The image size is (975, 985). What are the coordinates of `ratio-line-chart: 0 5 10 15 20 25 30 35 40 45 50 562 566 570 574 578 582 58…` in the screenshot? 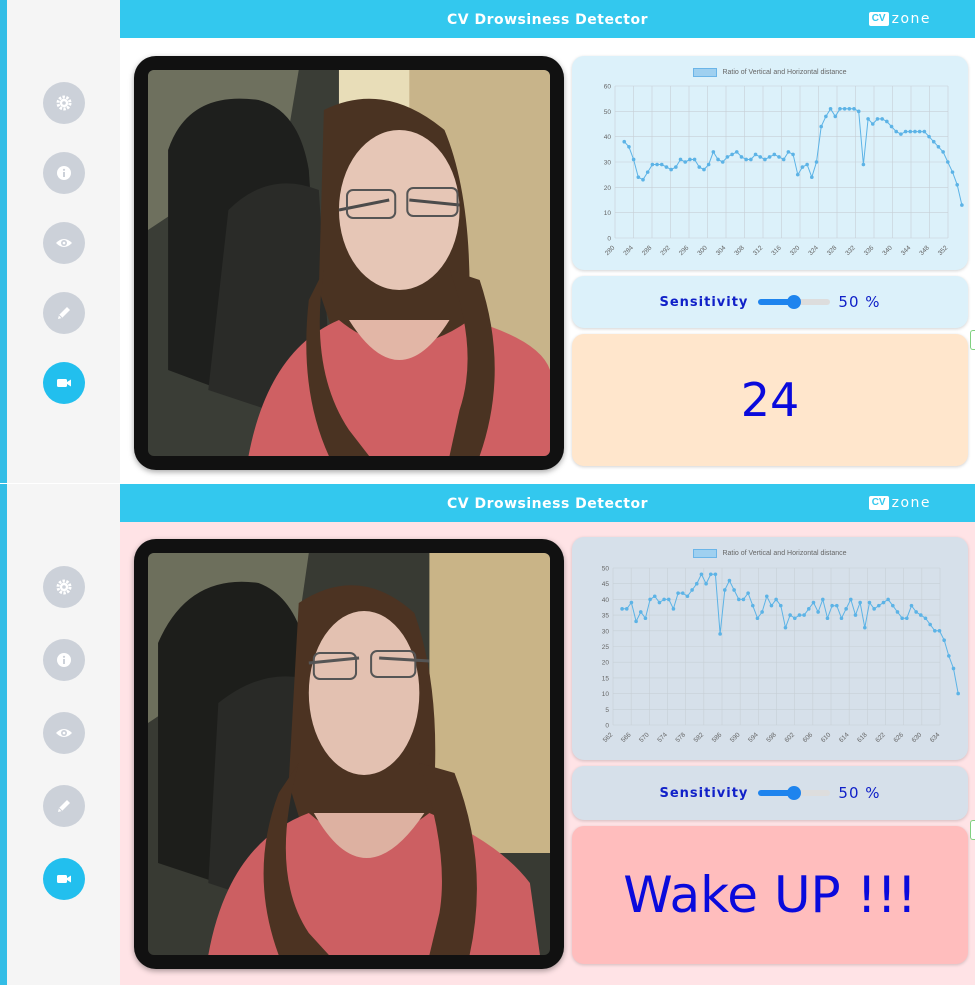 It's located at (781, 655).